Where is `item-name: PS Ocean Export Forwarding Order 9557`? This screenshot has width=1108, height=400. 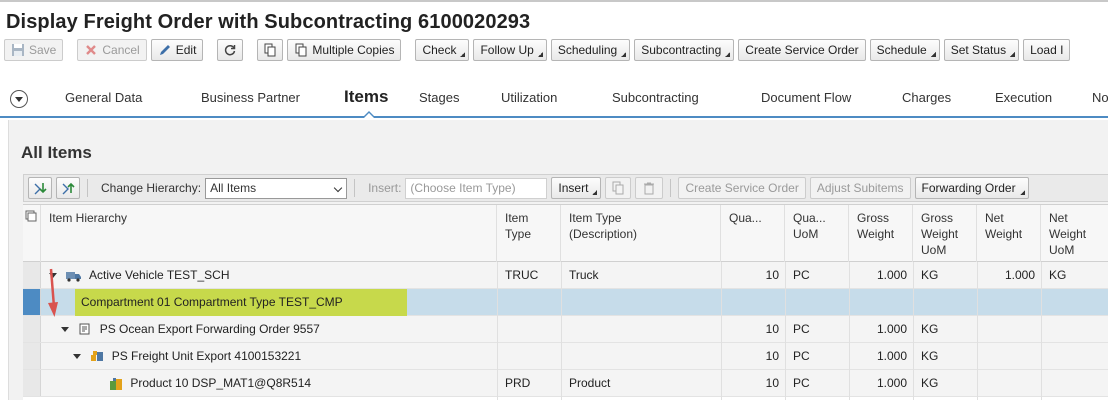
item-name: PS Ocean Export Forwarding Order 9557 is located at coordinates (209, 329).